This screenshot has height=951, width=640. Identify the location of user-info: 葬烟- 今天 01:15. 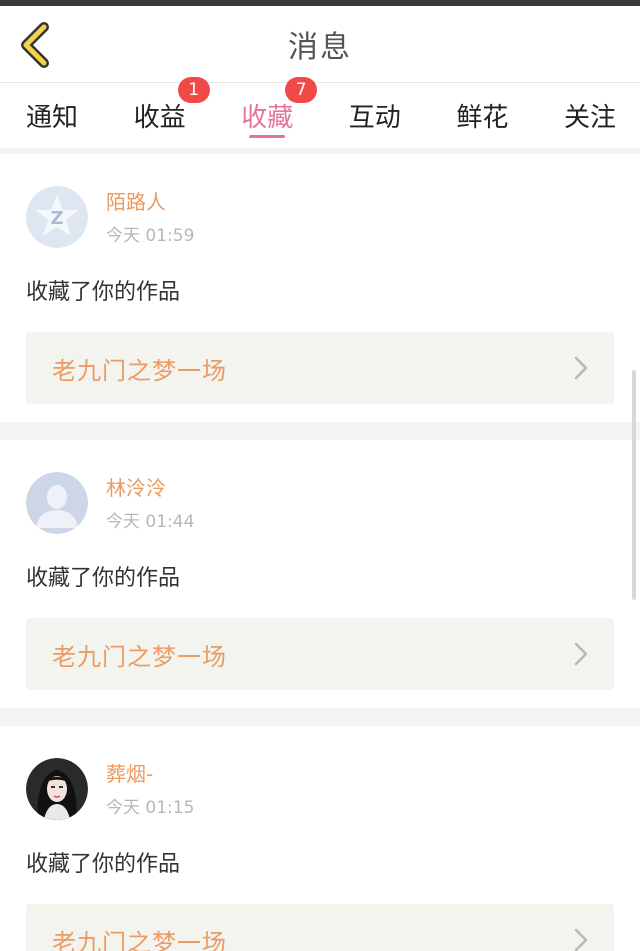
(320, 789).